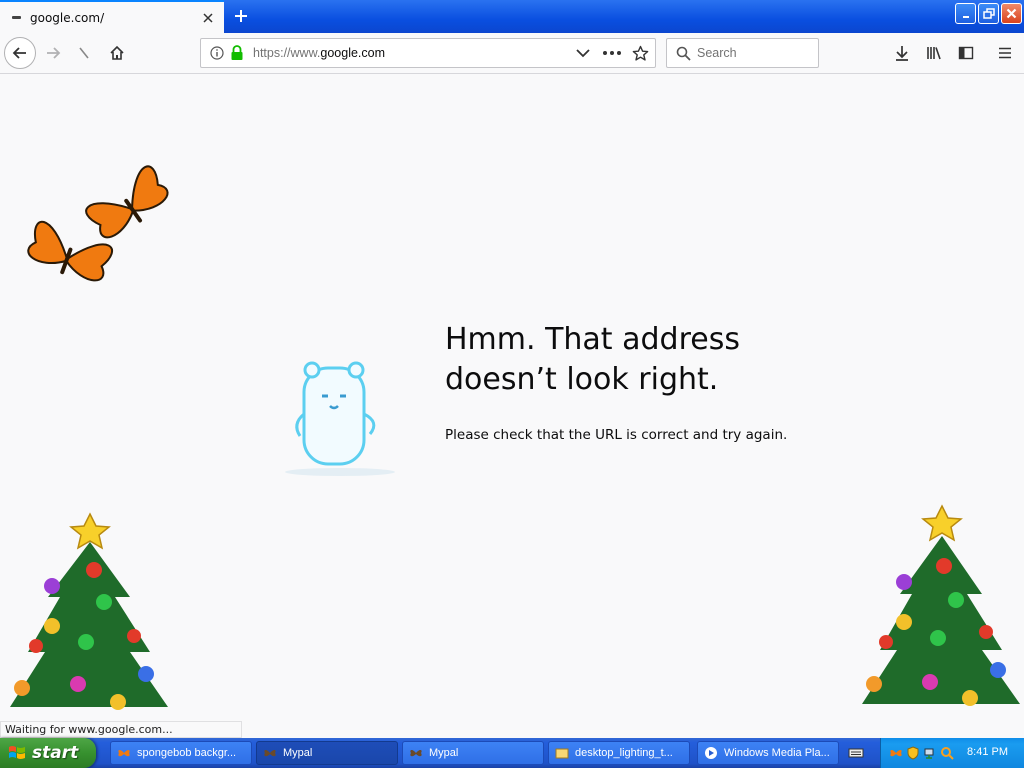 Image resolution: width=1024 pixels, height=768 pixels. I want to click on search-icon, so click(683, 53).